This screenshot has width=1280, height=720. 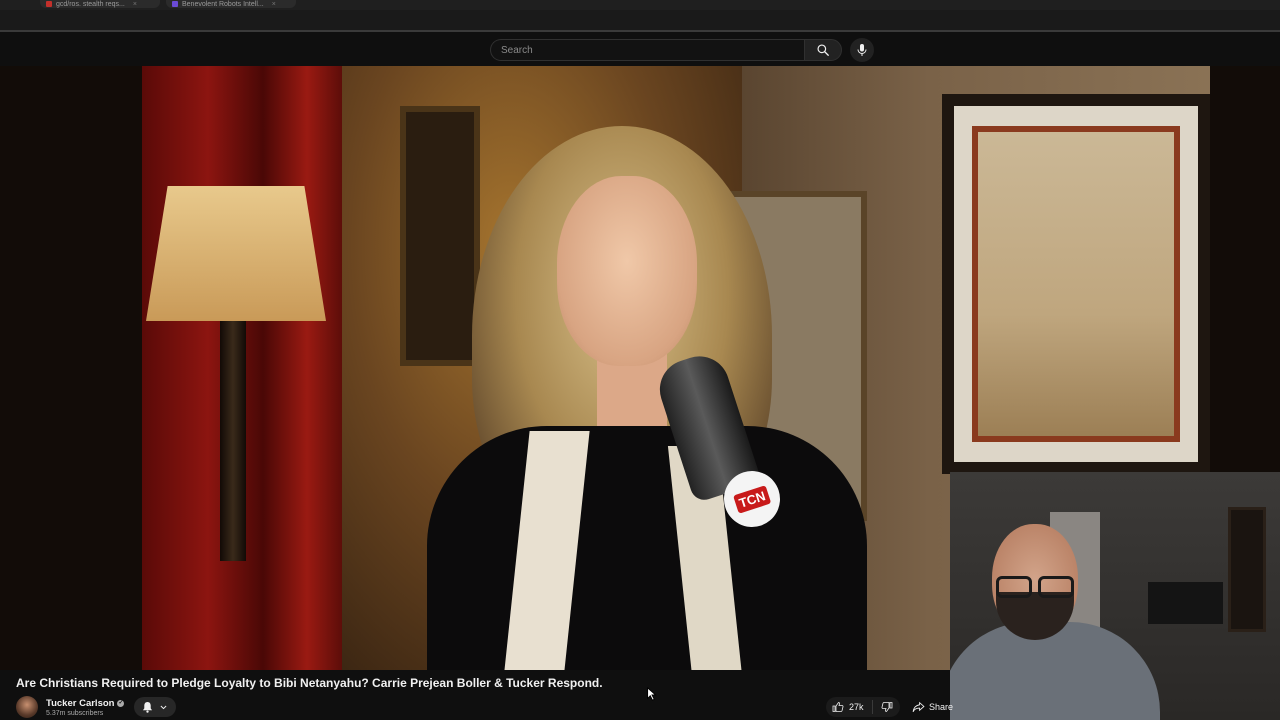 What do you see at coordinates (155, 707) in the screenshot?
I see `notification-button` at bounding box center [155, 707].